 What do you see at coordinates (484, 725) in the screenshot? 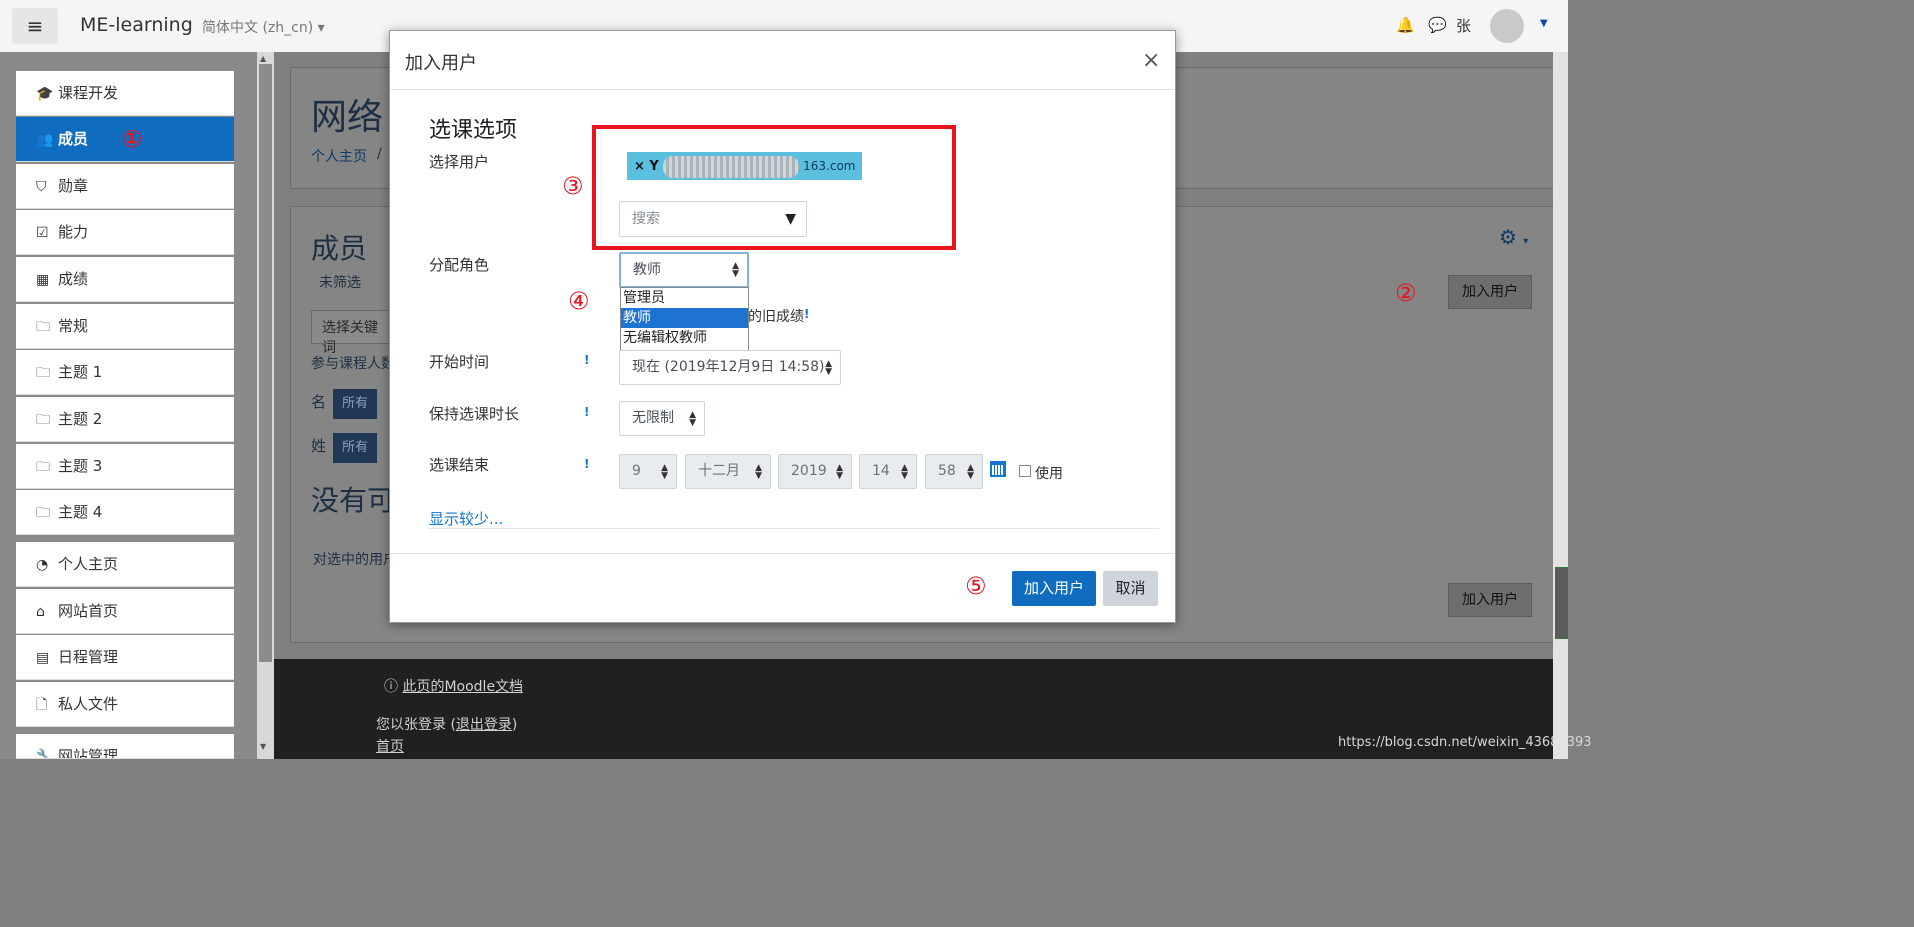
I see `logout-link: 退出登录` at bounding box center [484, 725].